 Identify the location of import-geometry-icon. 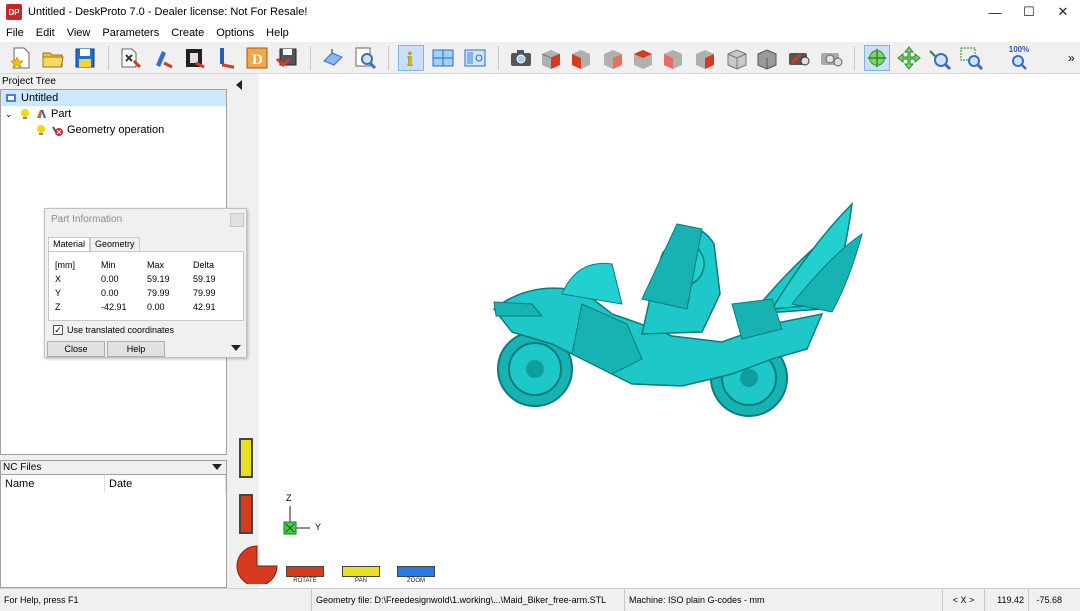
(131, 58).